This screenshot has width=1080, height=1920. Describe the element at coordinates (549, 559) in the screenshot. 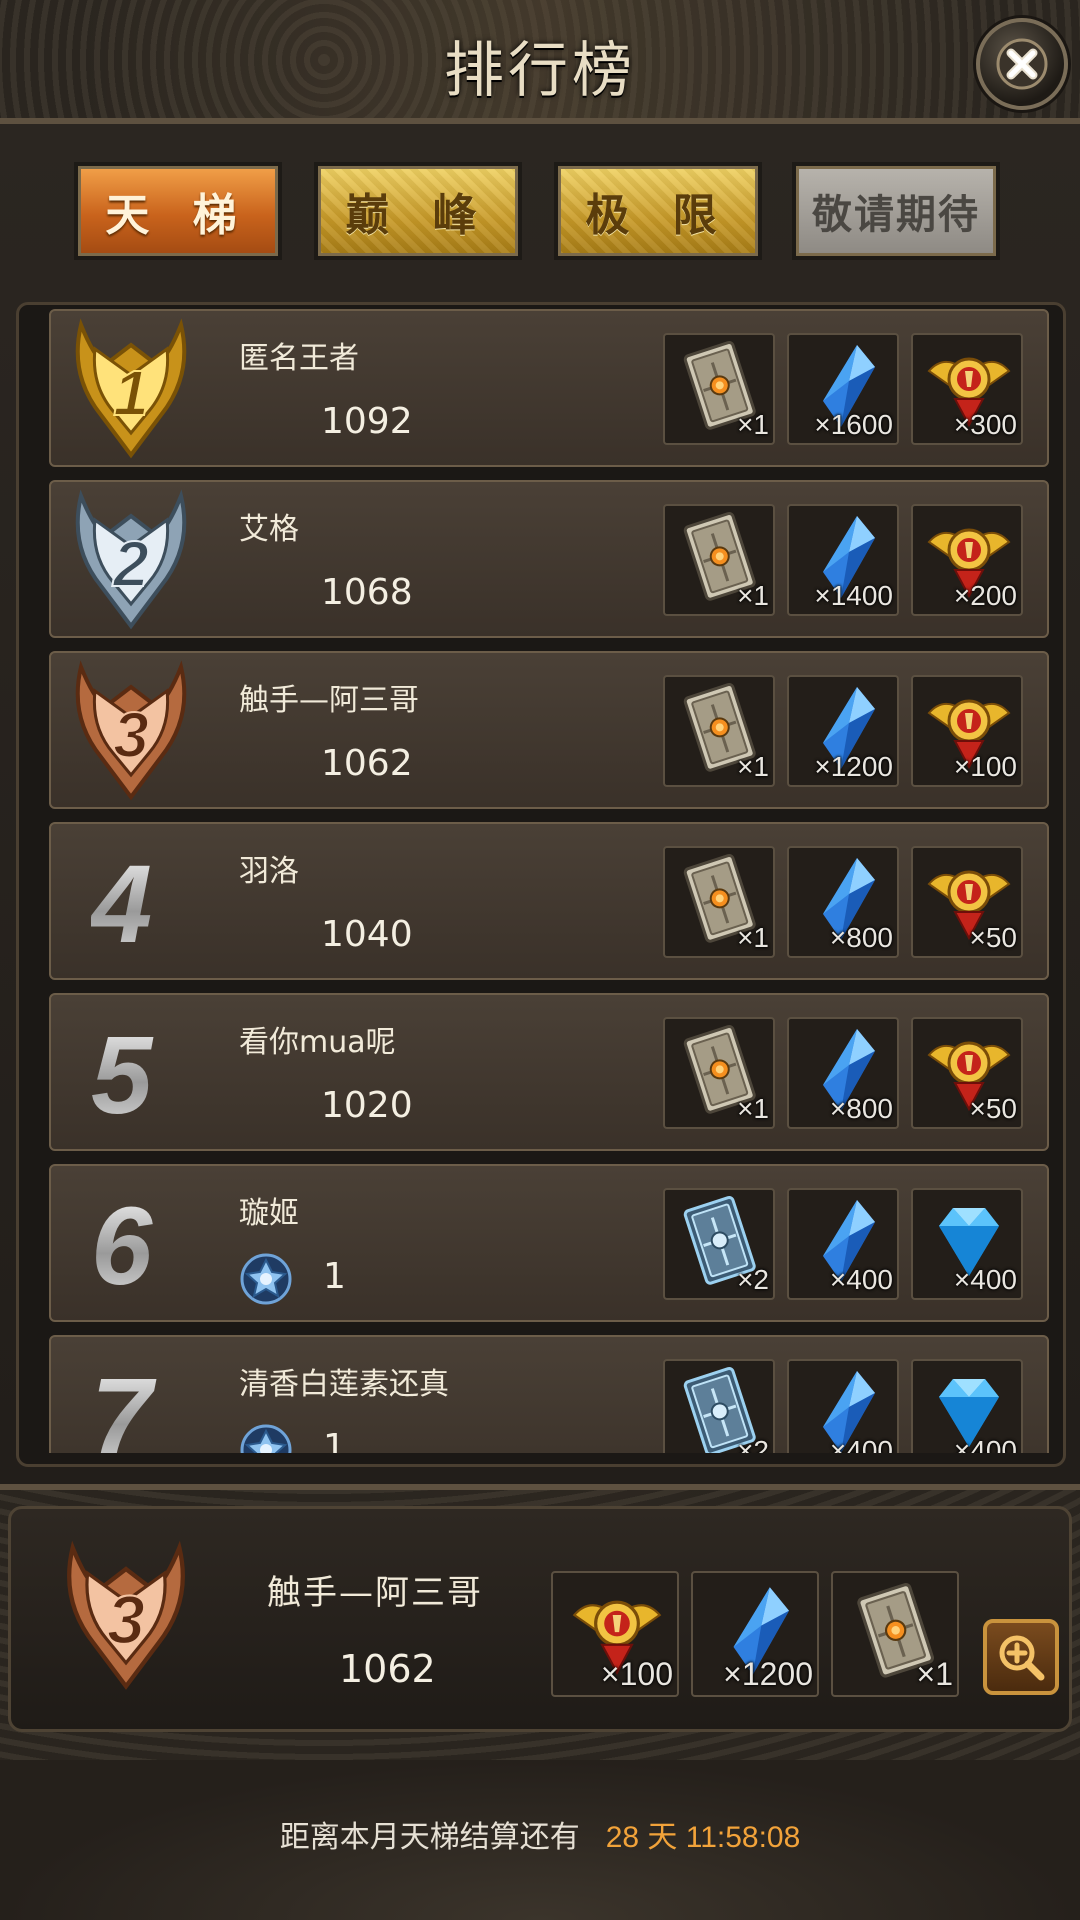

I see `ranking-row: 2 艾格 1068 ×1 ×1400 ×200` at that location.